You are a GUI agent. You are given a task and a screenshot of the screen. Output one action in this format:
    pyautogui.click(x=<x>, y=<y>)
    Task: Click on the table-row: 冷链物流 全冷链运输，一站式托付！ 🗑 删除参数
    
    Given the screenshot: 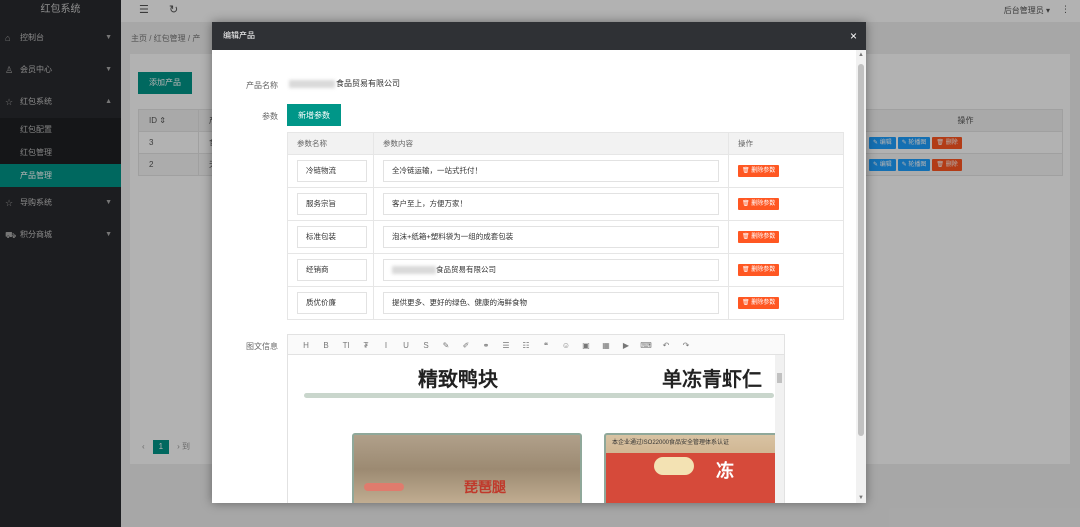 What is the action you would take?
    pyautogui.click(x=565, y=171)
    